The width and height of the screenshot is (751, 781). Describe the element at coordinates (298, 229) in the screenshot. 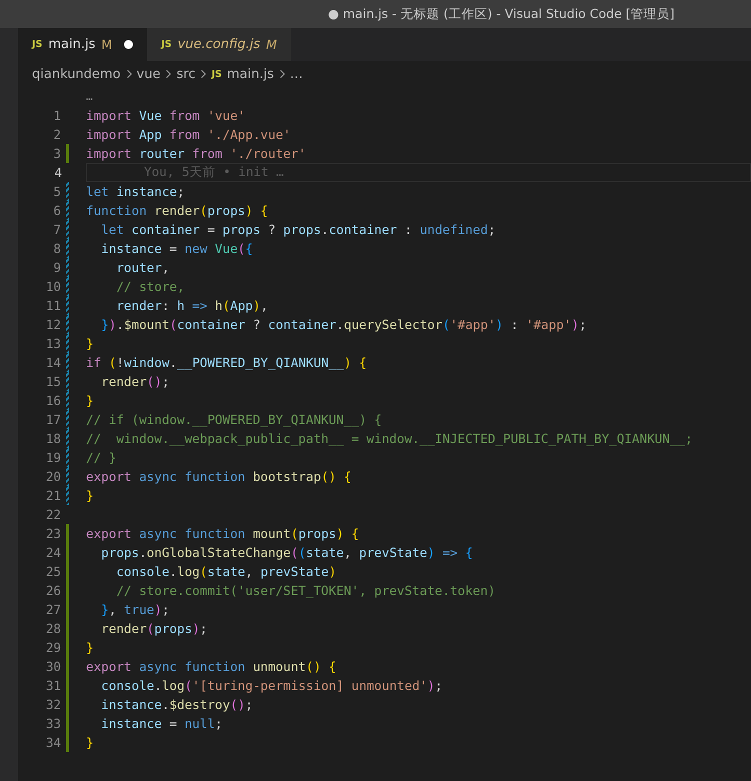

I see `code-line: let container = props ? props.container : undefined;` at that location.